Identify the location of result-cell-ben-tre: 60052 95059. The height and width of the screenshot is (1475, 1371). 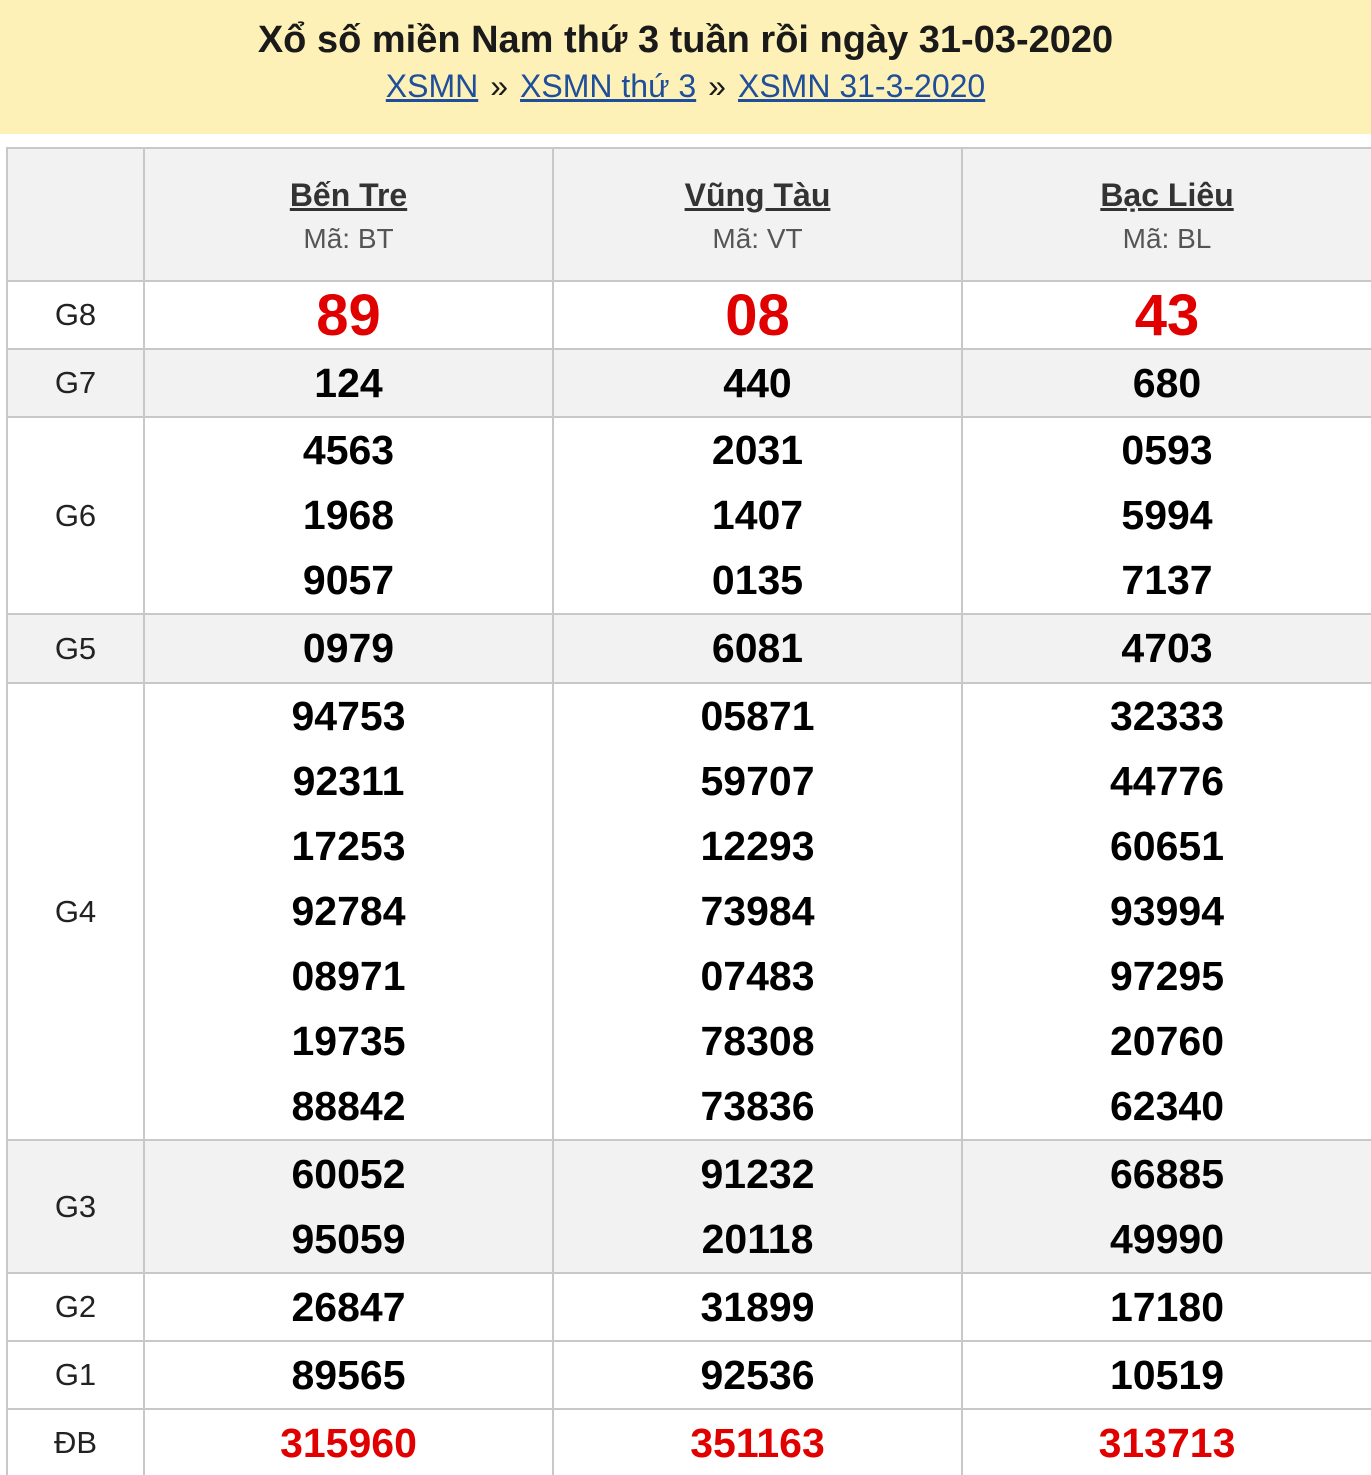
(348, 1206).